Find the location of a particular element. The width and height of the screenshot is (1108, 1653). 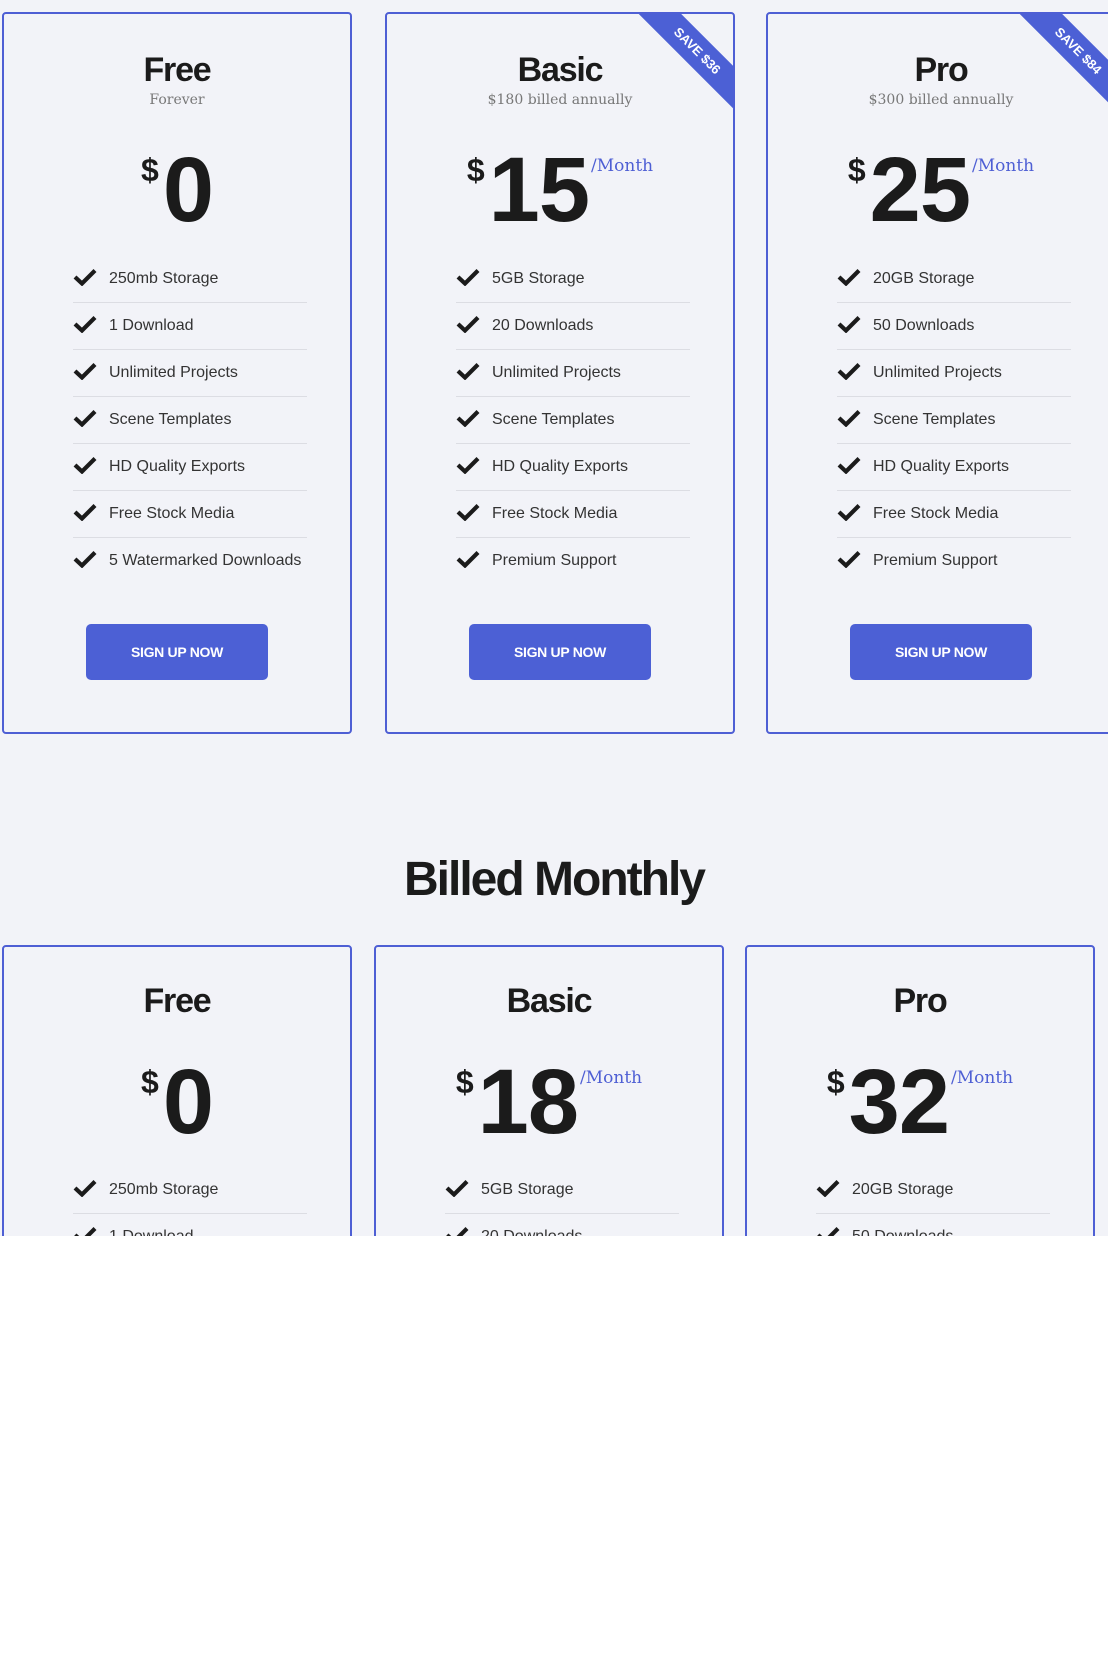

plan-billing-note: $180 billed annually is located at coordinates (560, 100).